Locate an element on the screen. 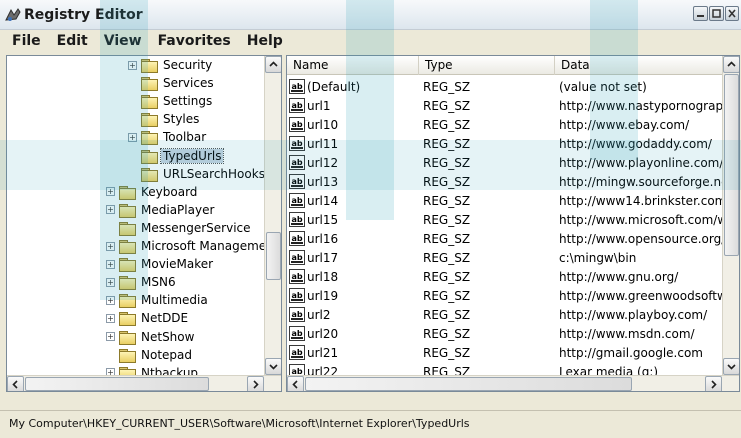 Image resolution: width=741 pixels, height=438 pixels. tree-item: + NetShow is located at coordinates (151, 337).